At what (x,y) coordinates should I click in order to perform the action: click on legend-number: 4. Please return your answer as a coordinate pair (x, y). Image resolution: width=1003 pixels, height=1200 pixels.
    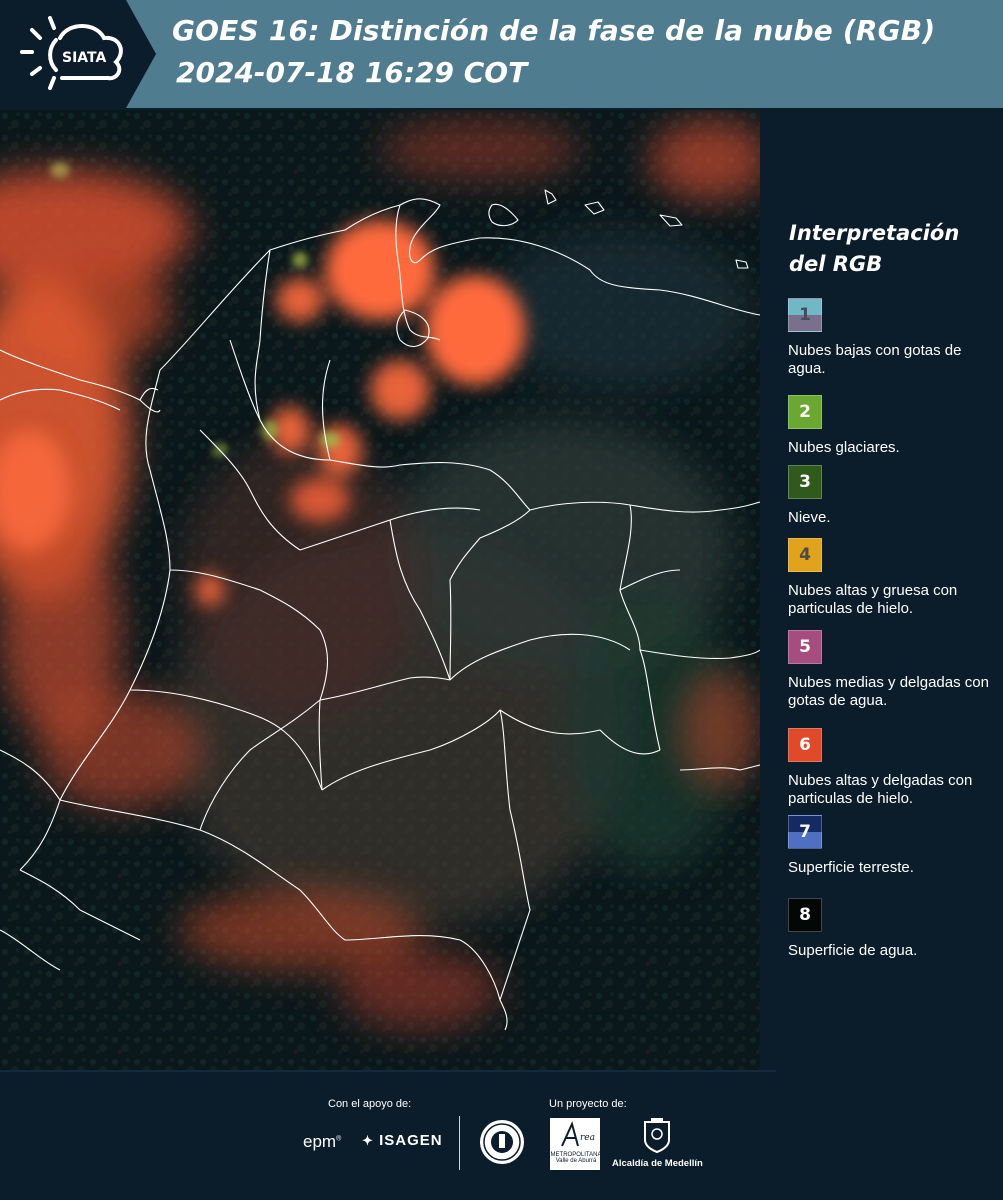
    Looking at the image, I should click on (805, 555).